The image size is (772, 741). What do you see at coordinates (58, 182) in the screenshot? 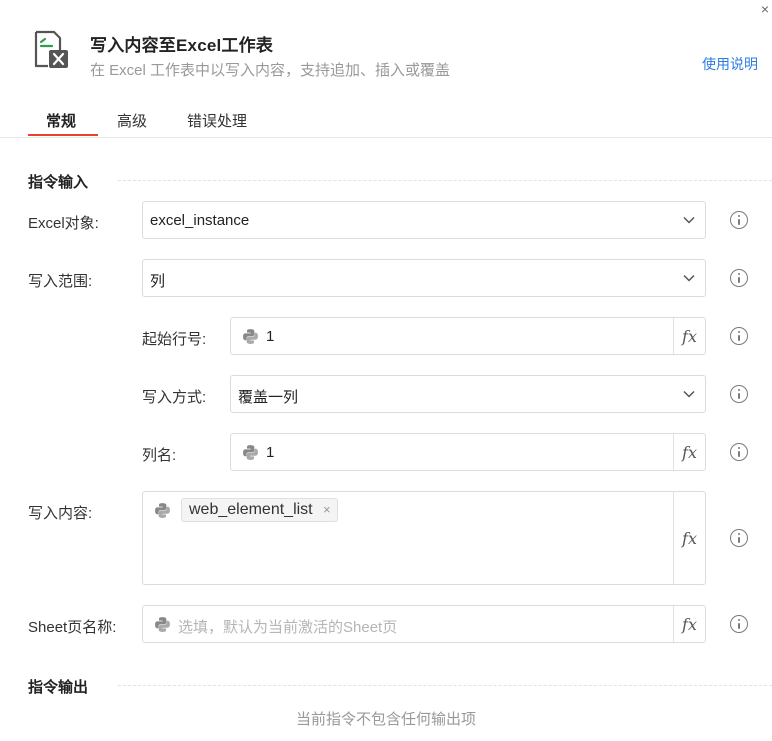
I see `section-title-input: 指令输入` at bounding box center [58, 182].